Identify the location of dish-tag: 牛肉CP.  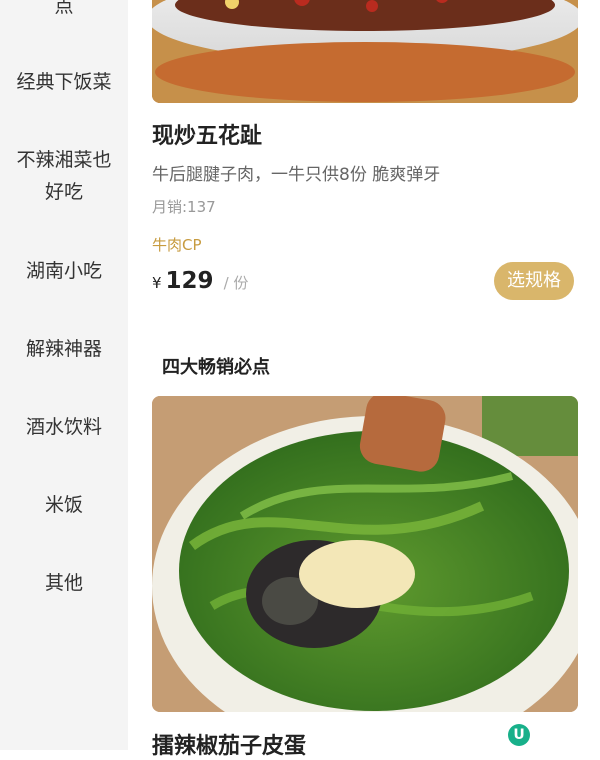
(177, 245).